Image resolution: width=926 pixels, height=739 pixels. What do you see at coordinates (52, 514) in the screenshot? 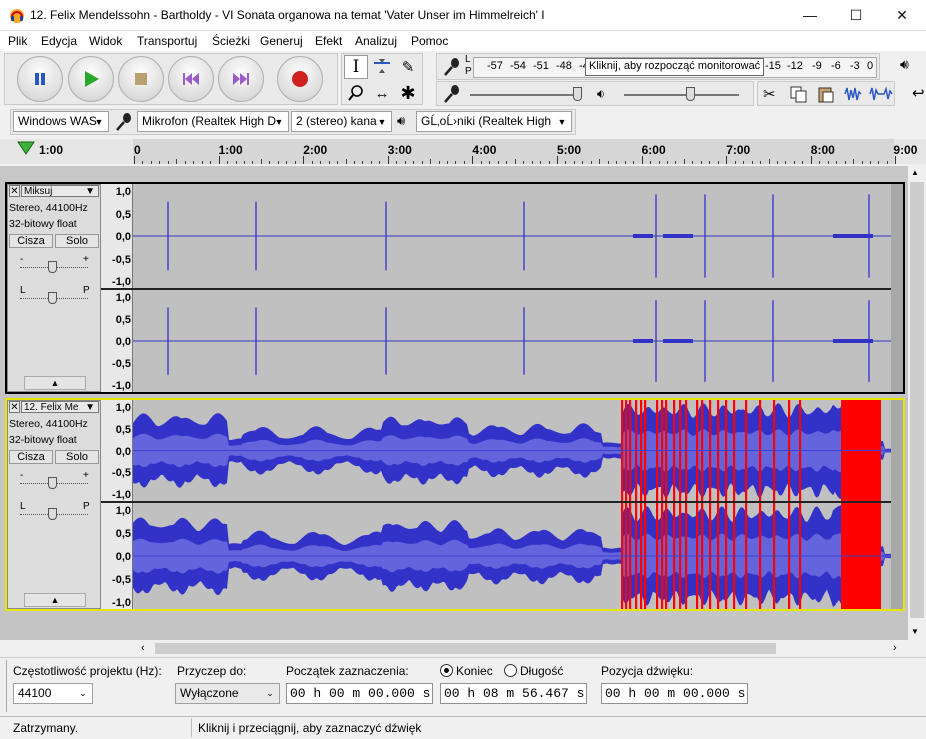
I see `track-2-pan-thumb` at bounding box center [52, 514].